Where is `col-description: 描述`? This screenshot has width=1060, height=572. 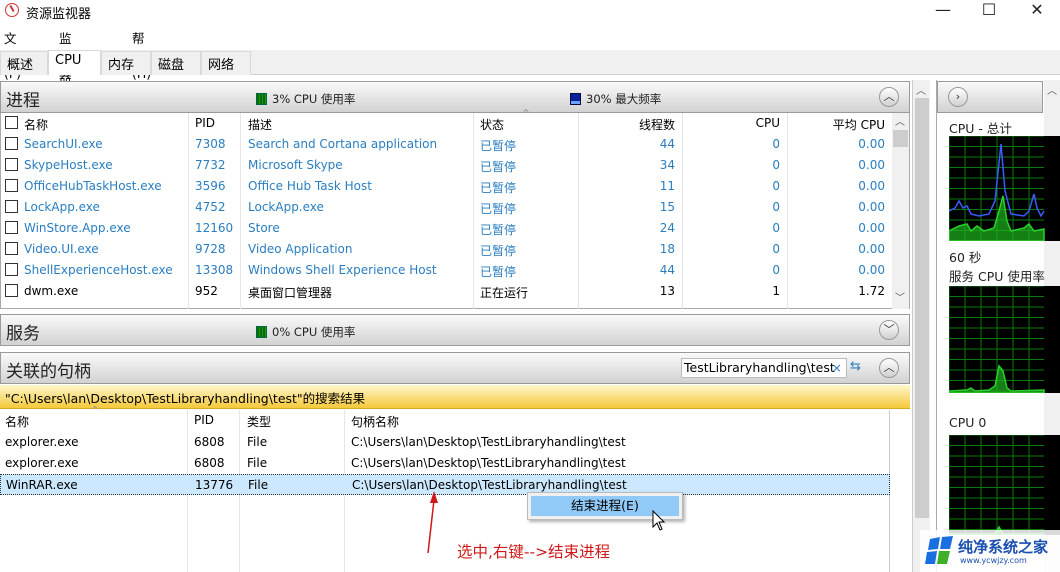
col-description: 描述 is located at coordinates (260, 124).